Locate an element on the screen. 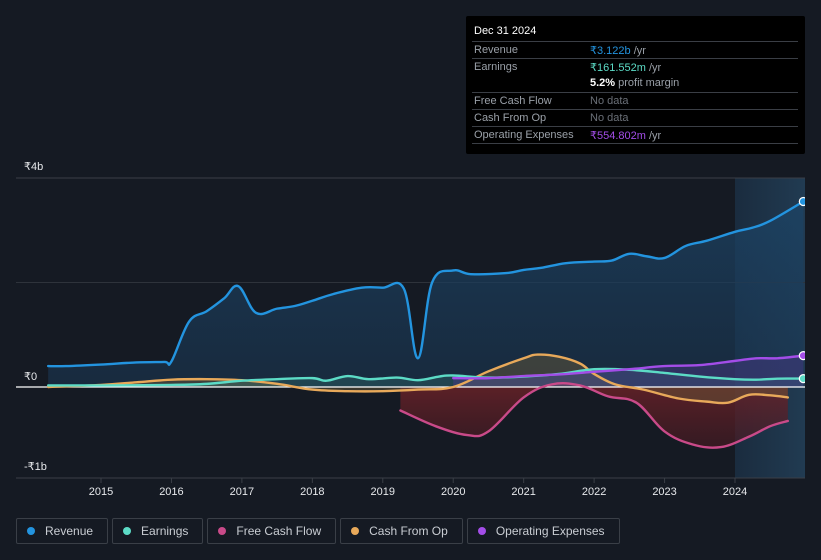  tooltip-value-number: ₹3.122b is located at coordinates (610, 51).